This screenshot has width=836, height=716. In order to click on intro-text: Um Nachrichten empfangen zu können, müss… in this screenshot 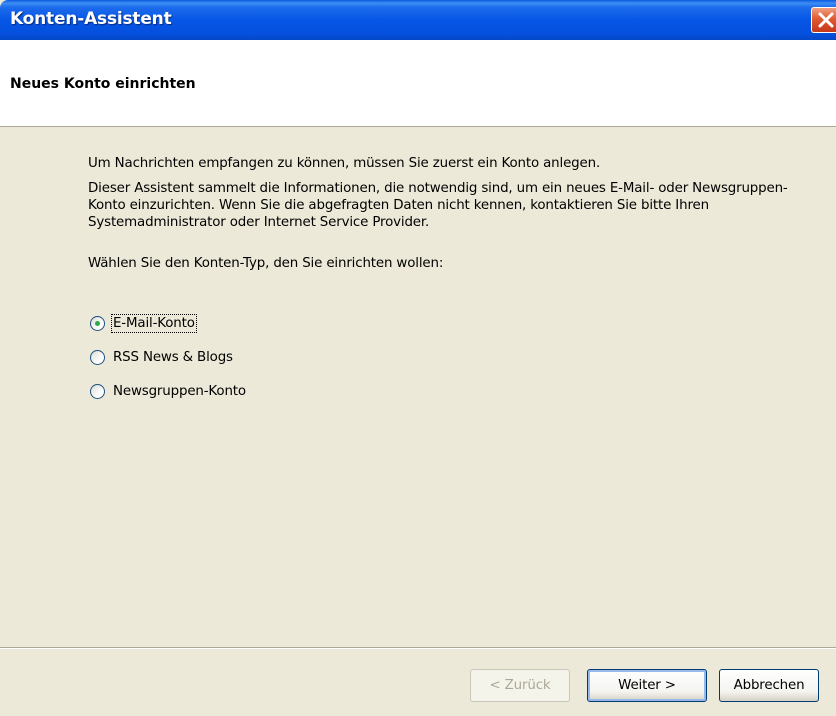, I will do `click(344, 163)`.